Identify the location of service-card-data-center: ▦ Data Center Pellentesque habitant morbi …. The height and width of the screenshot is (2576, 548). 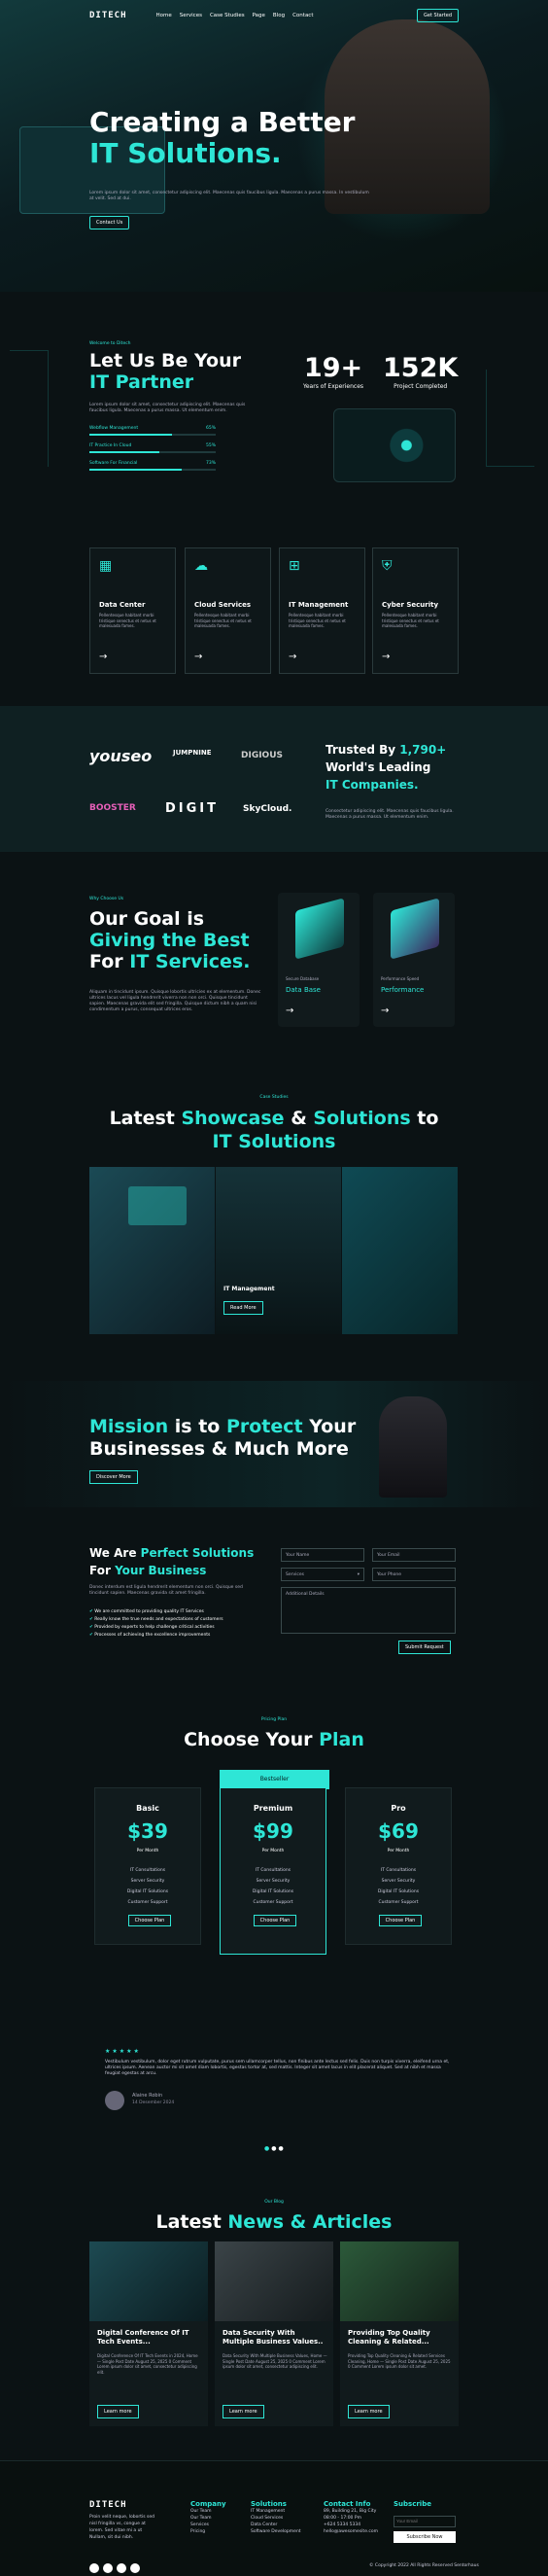
(132, 610).